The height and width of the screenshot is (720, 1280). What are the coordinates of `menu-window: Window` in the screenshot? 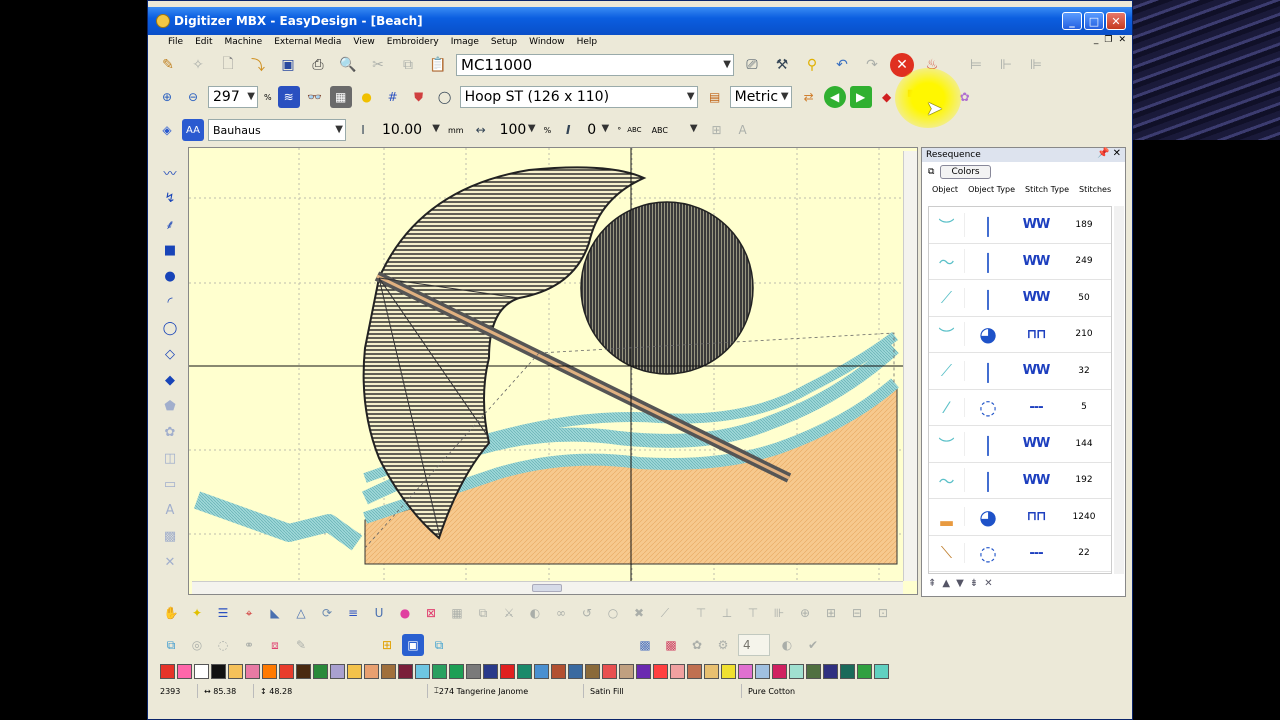 It's located at (547, 42).